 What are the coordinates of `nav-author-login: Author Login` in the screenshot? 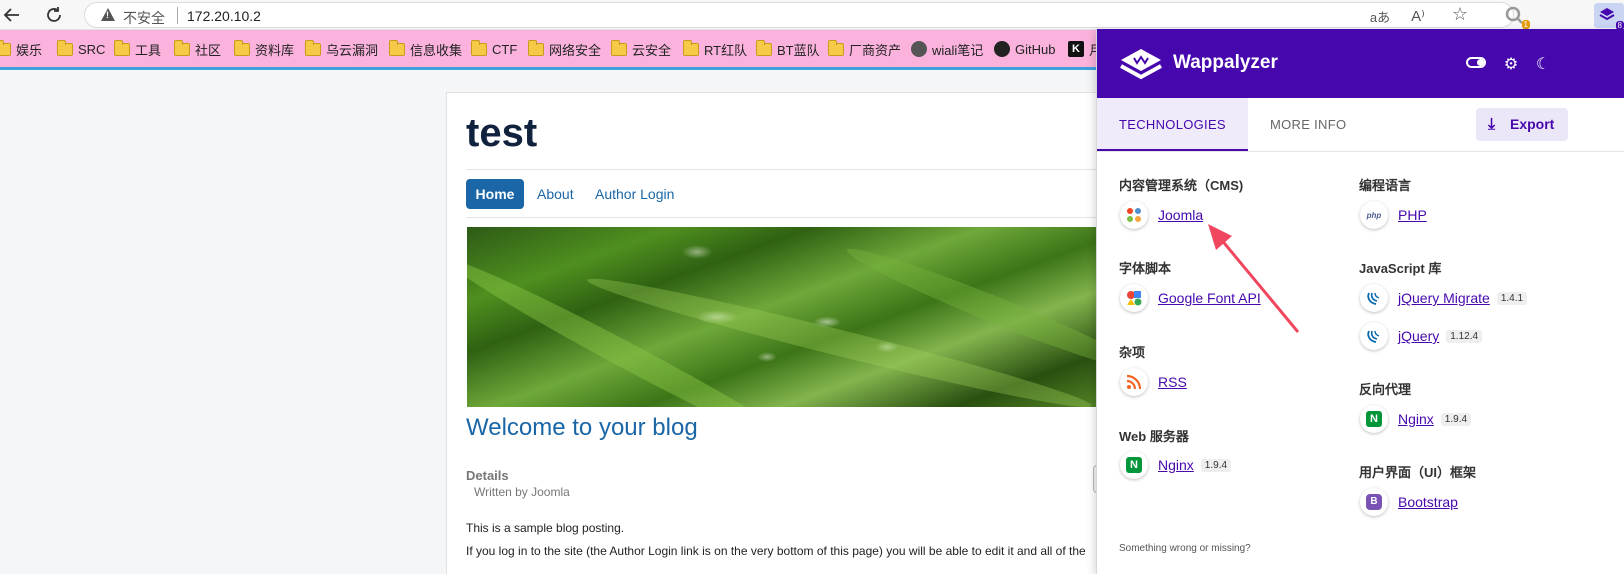 It's located at (634, 194).